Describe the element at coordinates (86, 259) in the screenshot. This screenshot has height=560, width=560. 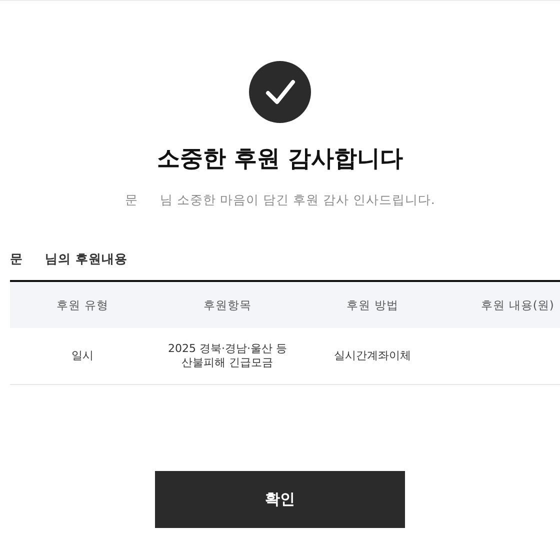
I see `section-heading: 님의 후원내용` at that location.